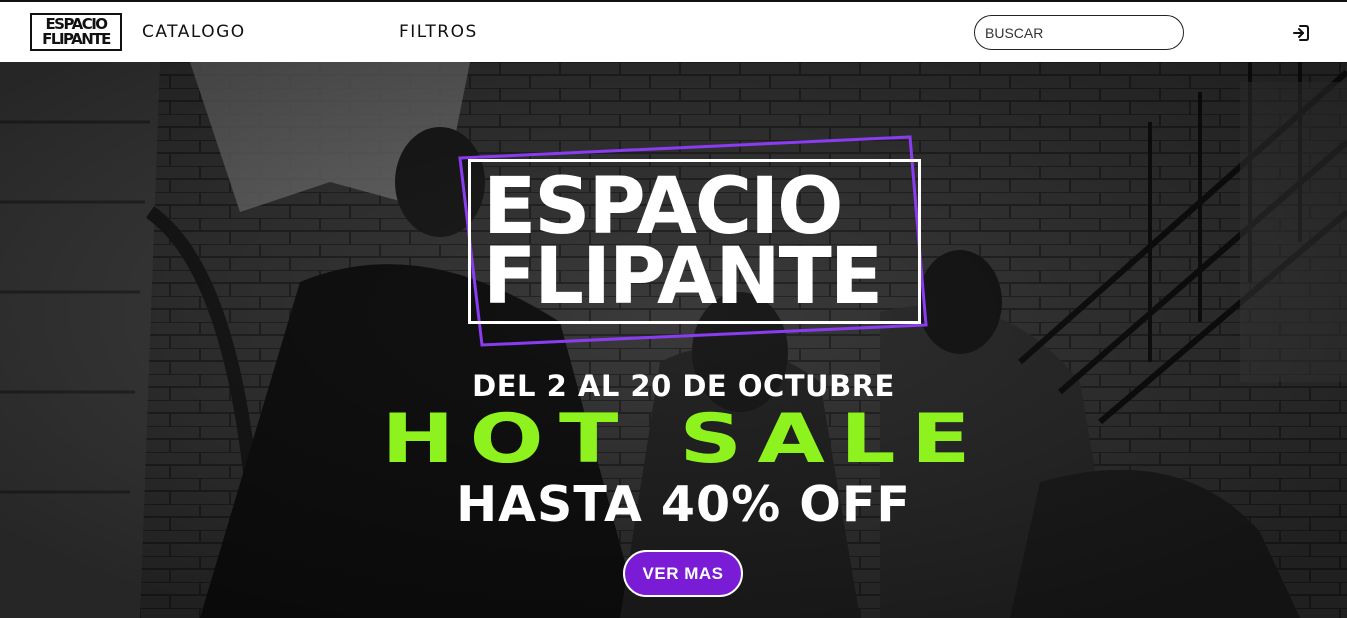  I want to click on brand-line-2: FLIPANTE, so click(683, 276).